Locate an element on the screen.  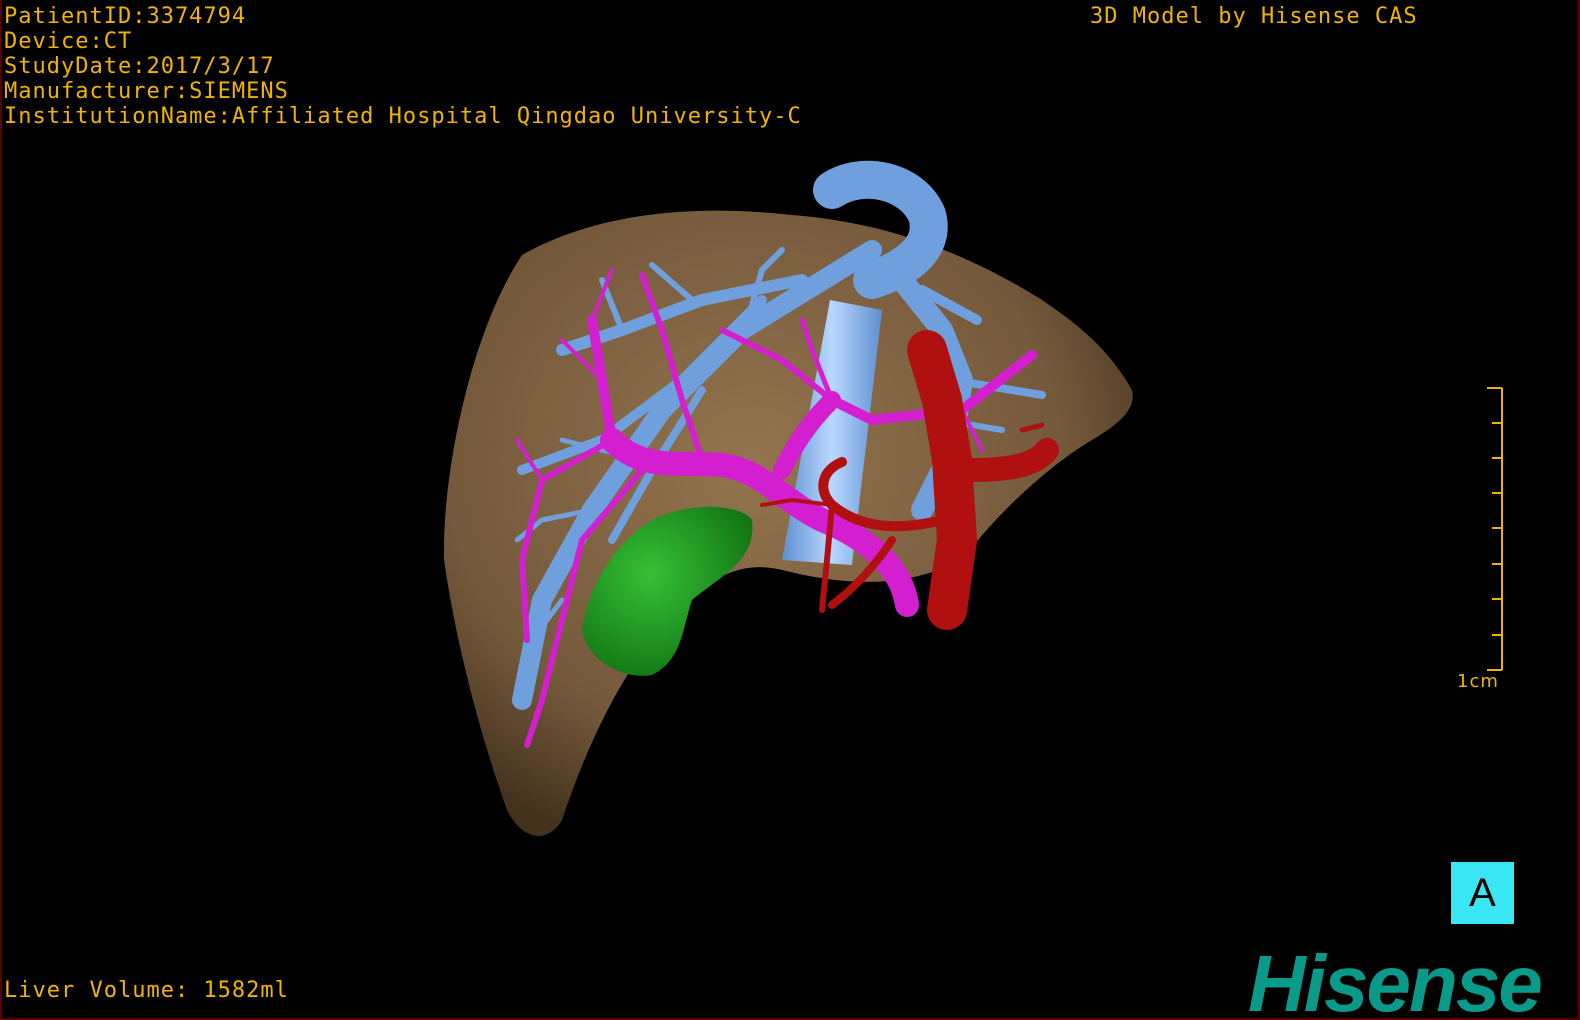
view-orientation-badge: A is located at coordinates (1482, 893).